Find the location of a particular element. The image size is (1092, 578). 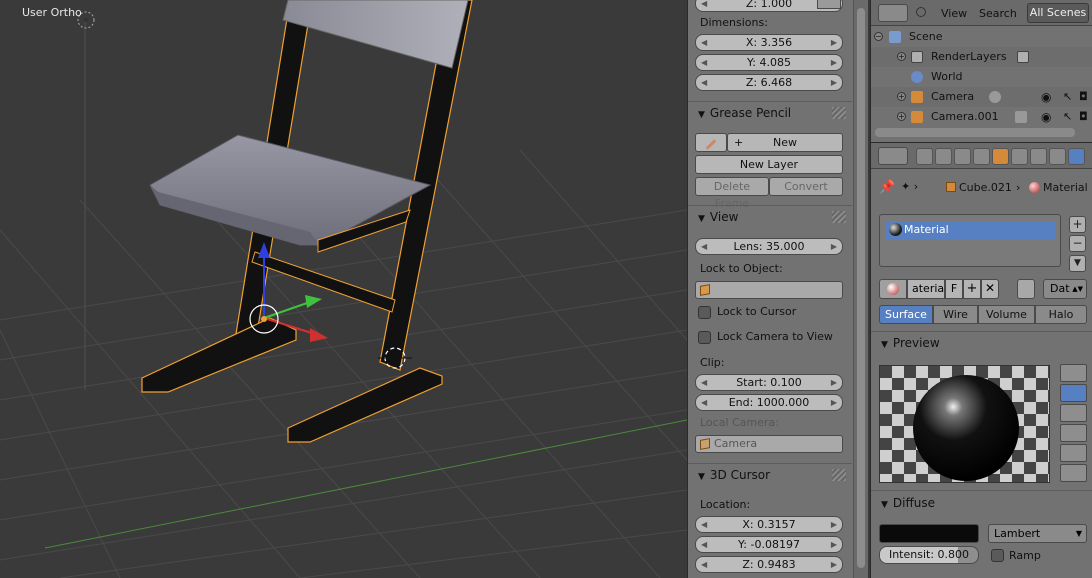

lock-icon is located at coordinates (829, 4).